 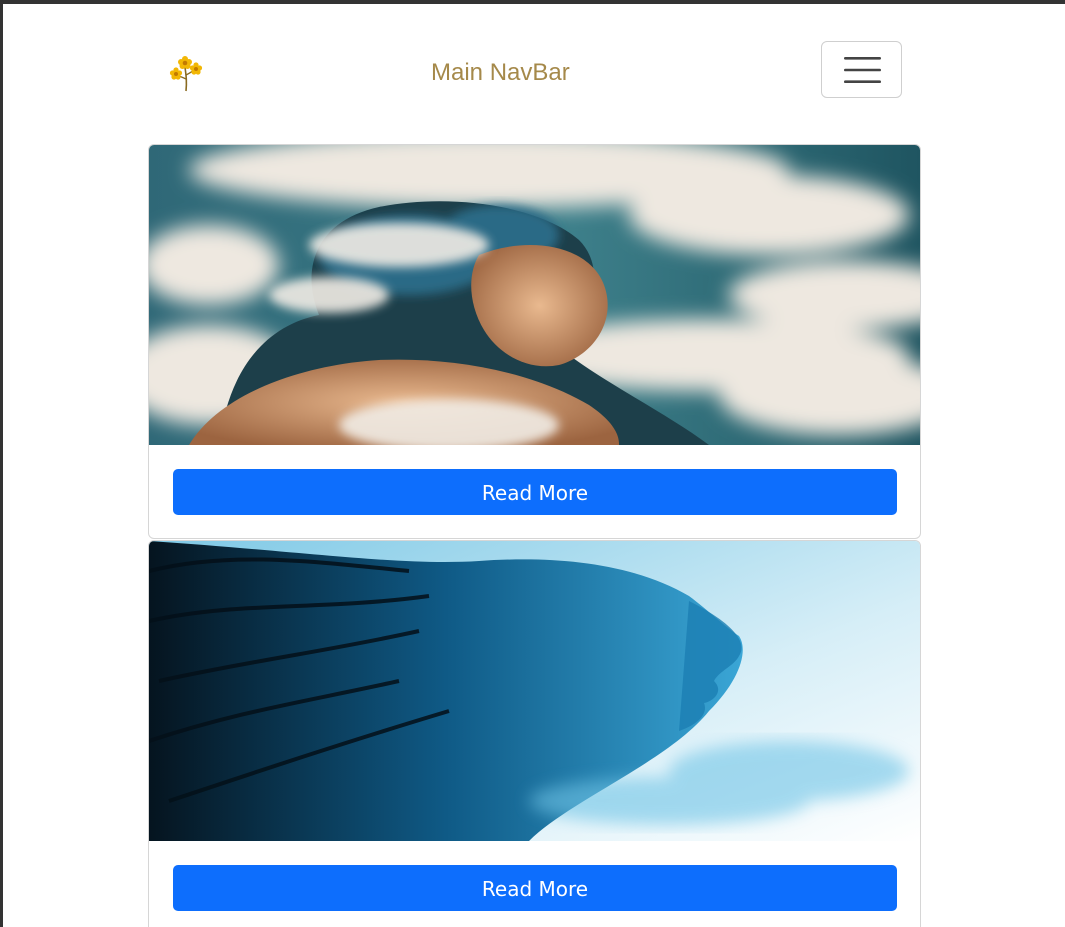 I want to click on main-navbar: Main NavBar, so click(x=528, y=73).